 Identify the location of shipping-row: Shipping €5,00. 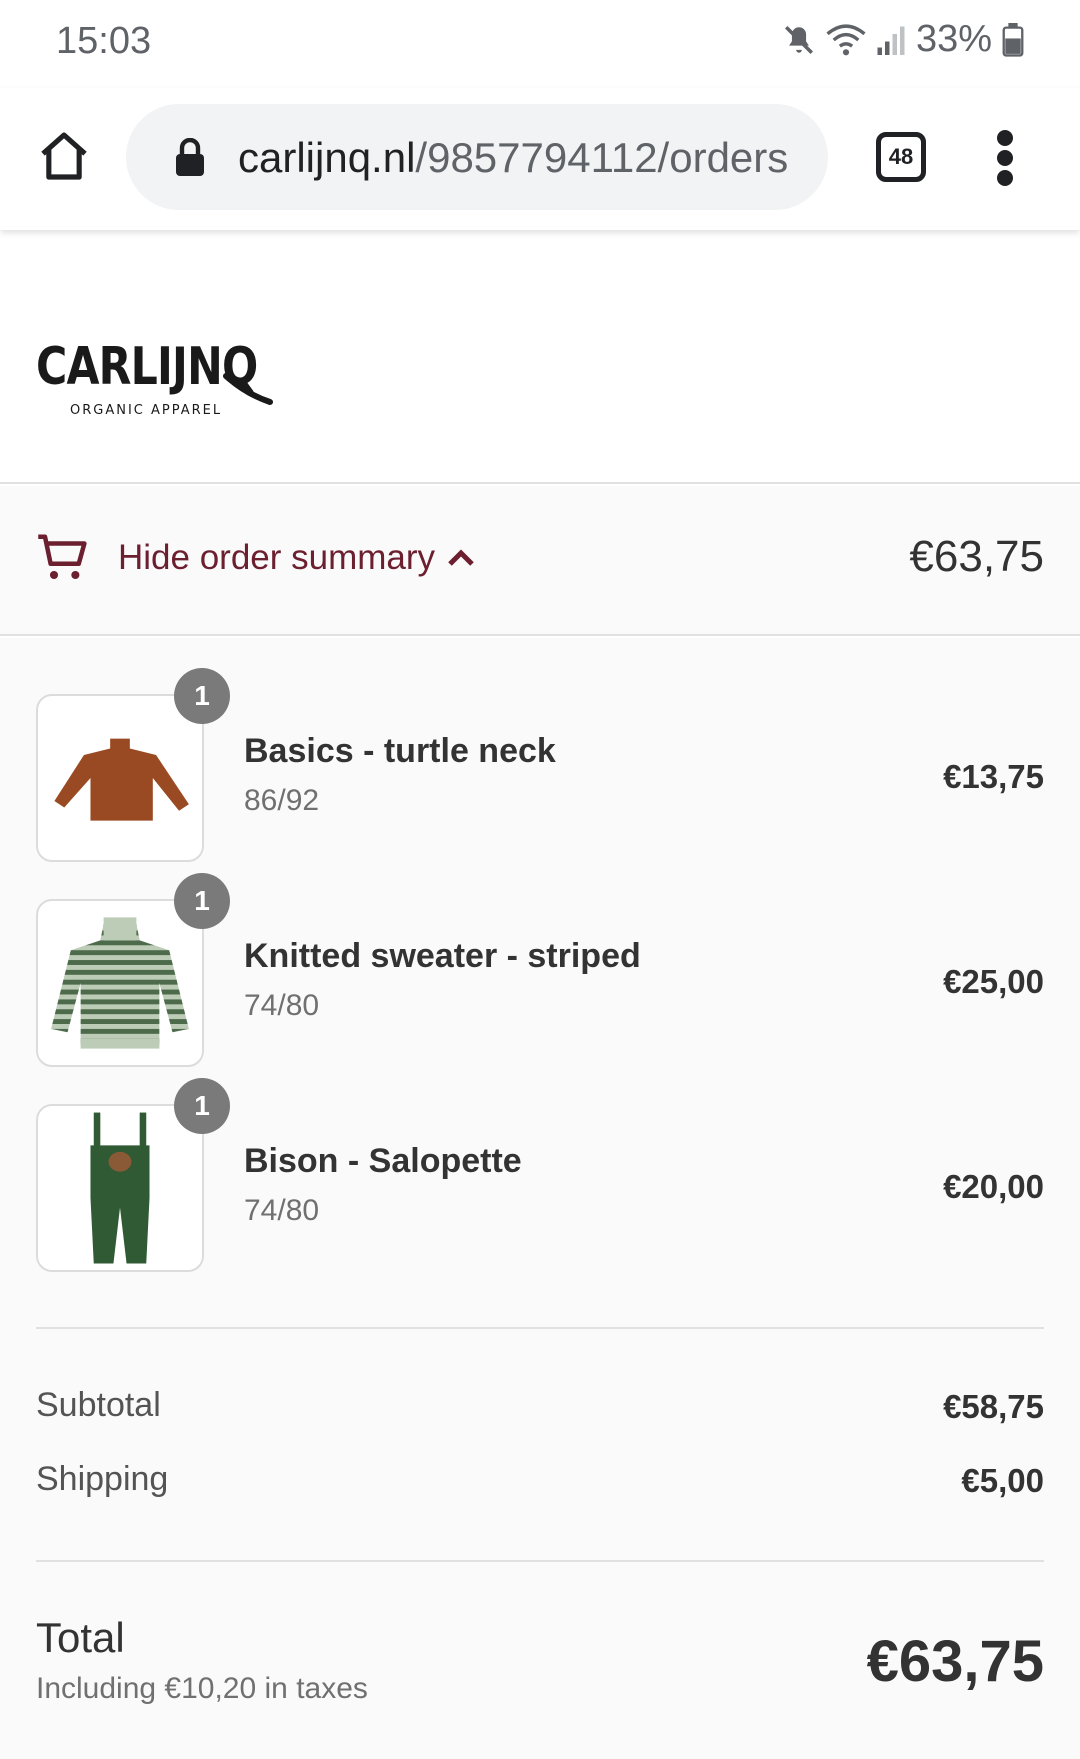
(540, 1485).